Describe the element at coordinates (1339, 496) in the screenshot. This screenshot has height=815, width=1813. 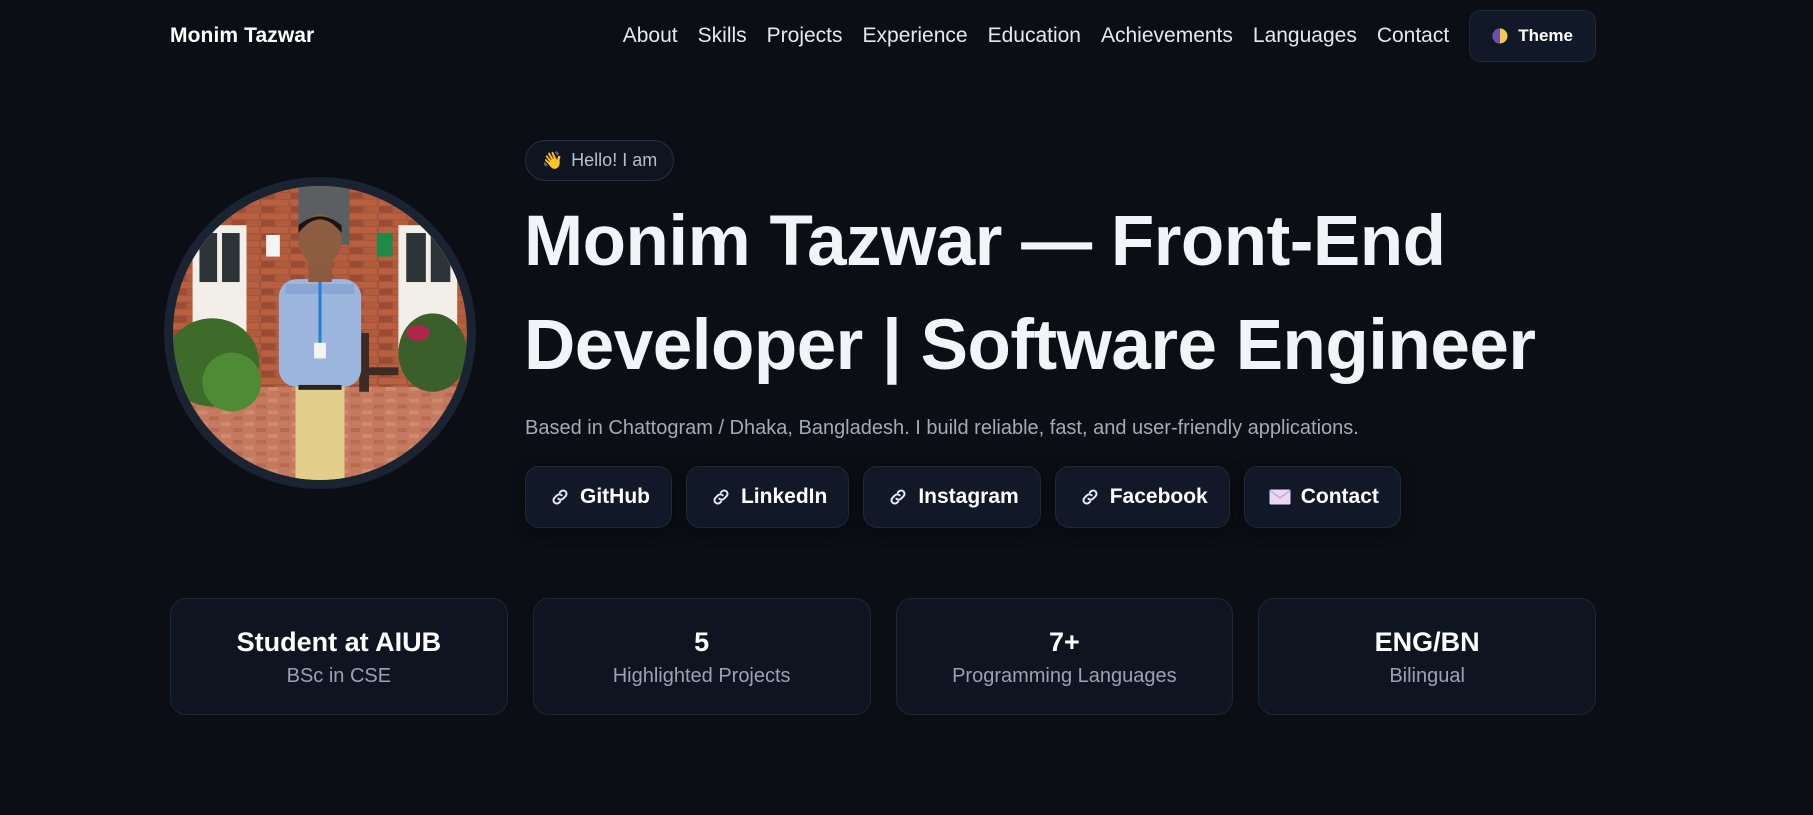
I see `contact-label: Contact` at that location.